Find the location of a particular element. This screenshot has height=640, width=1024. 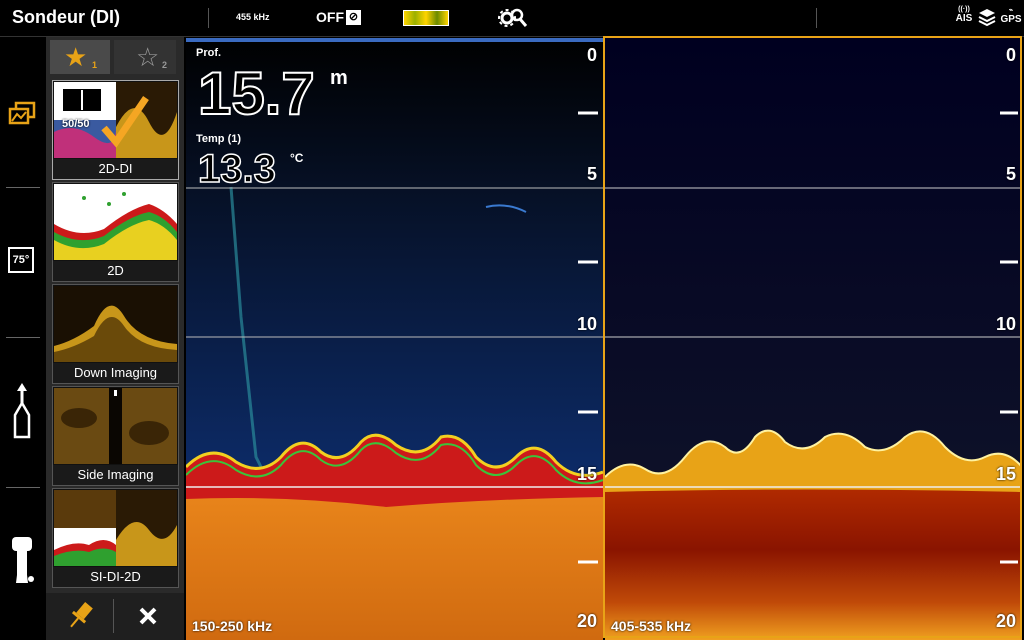

favorite-label: Side Imaging is located at coordinates (115, 475).